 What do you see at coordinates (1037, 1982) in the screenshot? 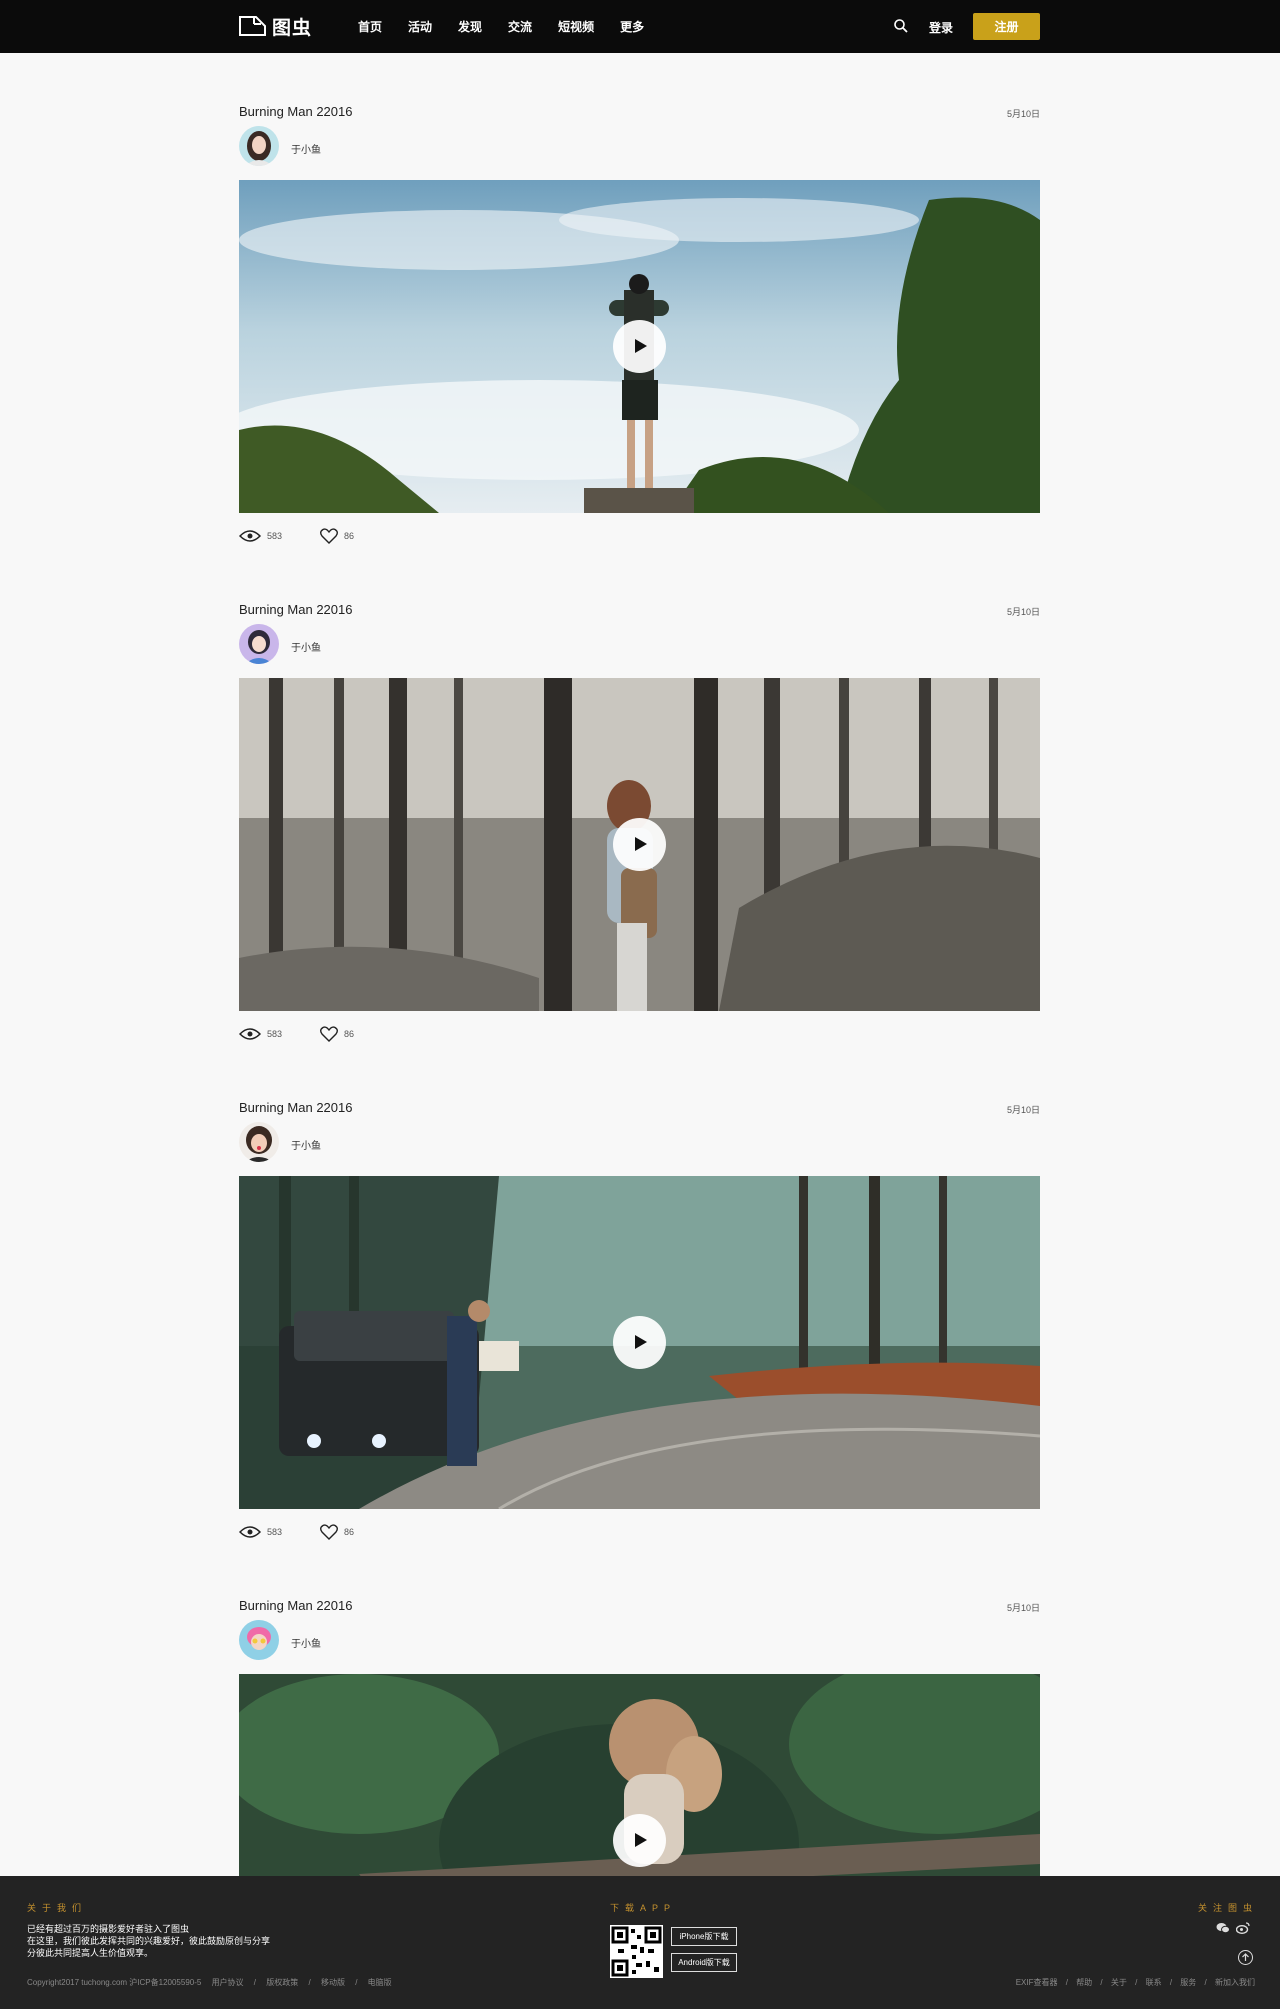
I see `footer-link-exif: EXIF查看器` at bounding box center [1037, 1982].